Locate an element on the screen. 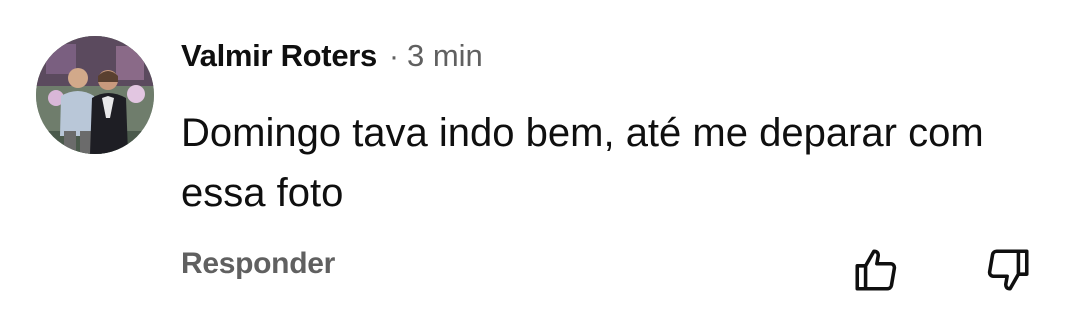  avatar-photo is located at coordinates (95, 95).